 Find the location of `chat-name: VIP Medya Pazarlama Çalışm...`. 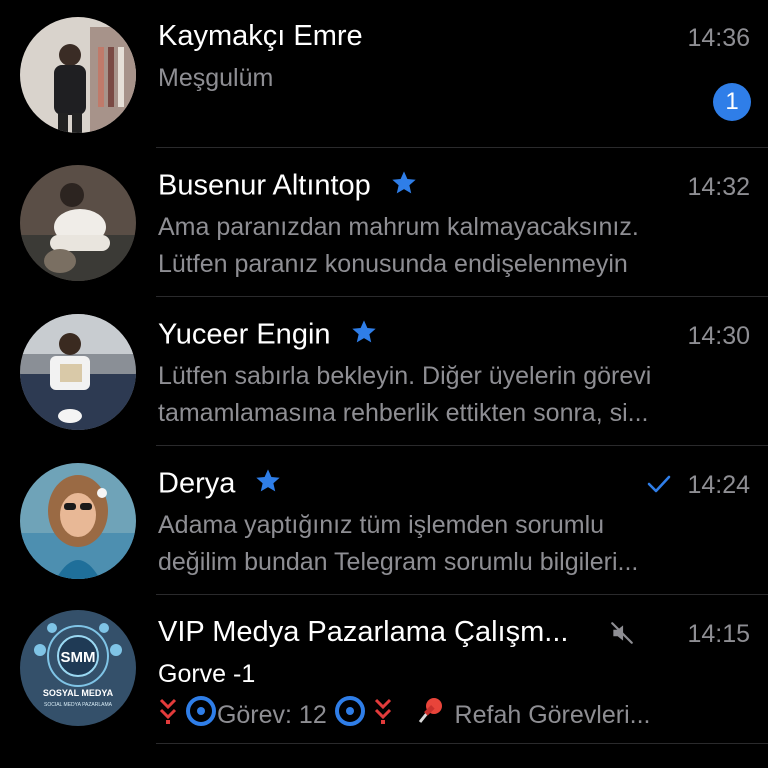

chat-name: VIP Medya Pazarlama Çalışm... is located at coordinates (363, 632).